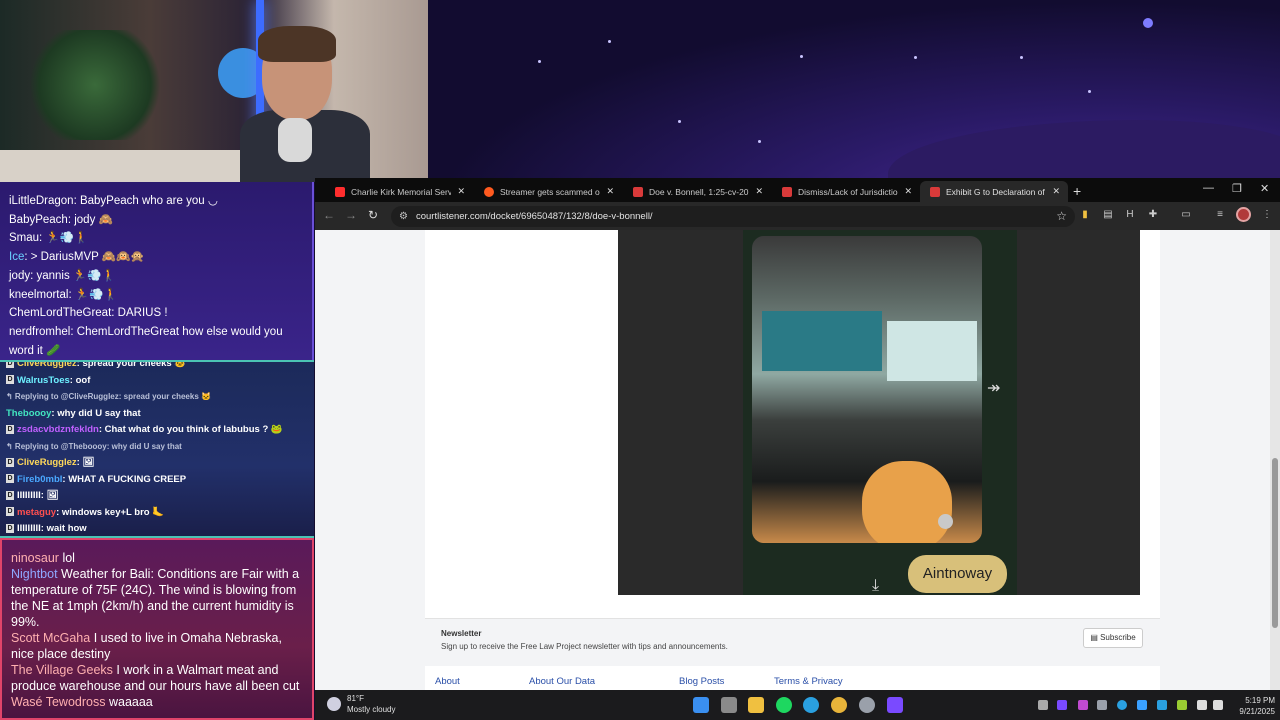 This screenshot has height=720, width=1280. Describe the element at coordinates (1043, 705) in the screenshot. I see `chevron-up-icon` at that location.